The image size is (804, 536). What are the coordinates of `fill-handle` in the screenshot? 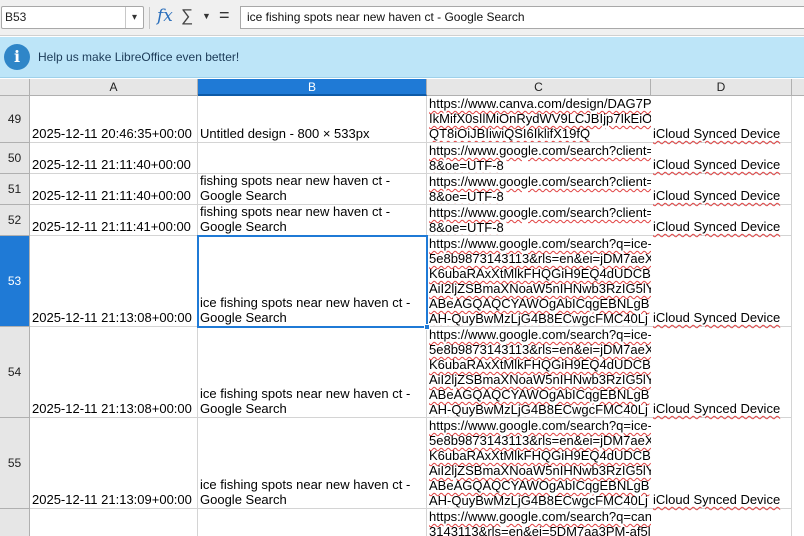 It's located at (427, 327).